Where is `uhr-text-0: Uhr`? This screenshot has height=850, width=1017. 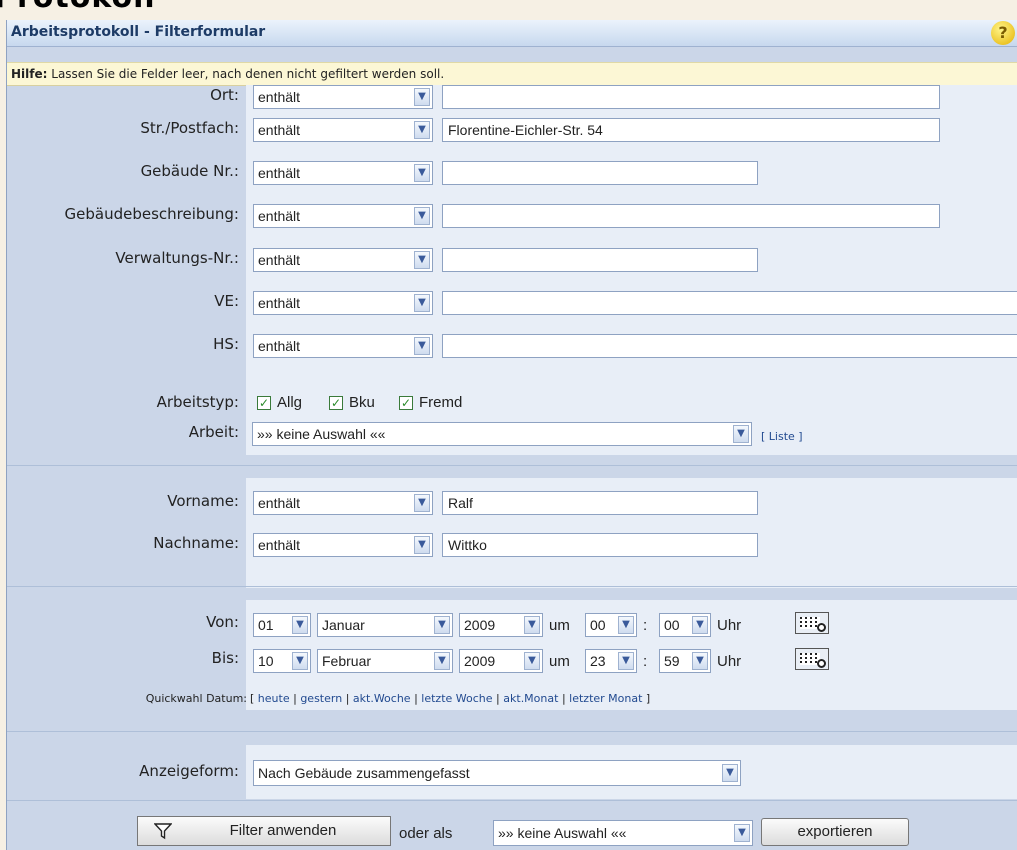 uhr-text-0: Uhr is located at coordinates (729, 625).